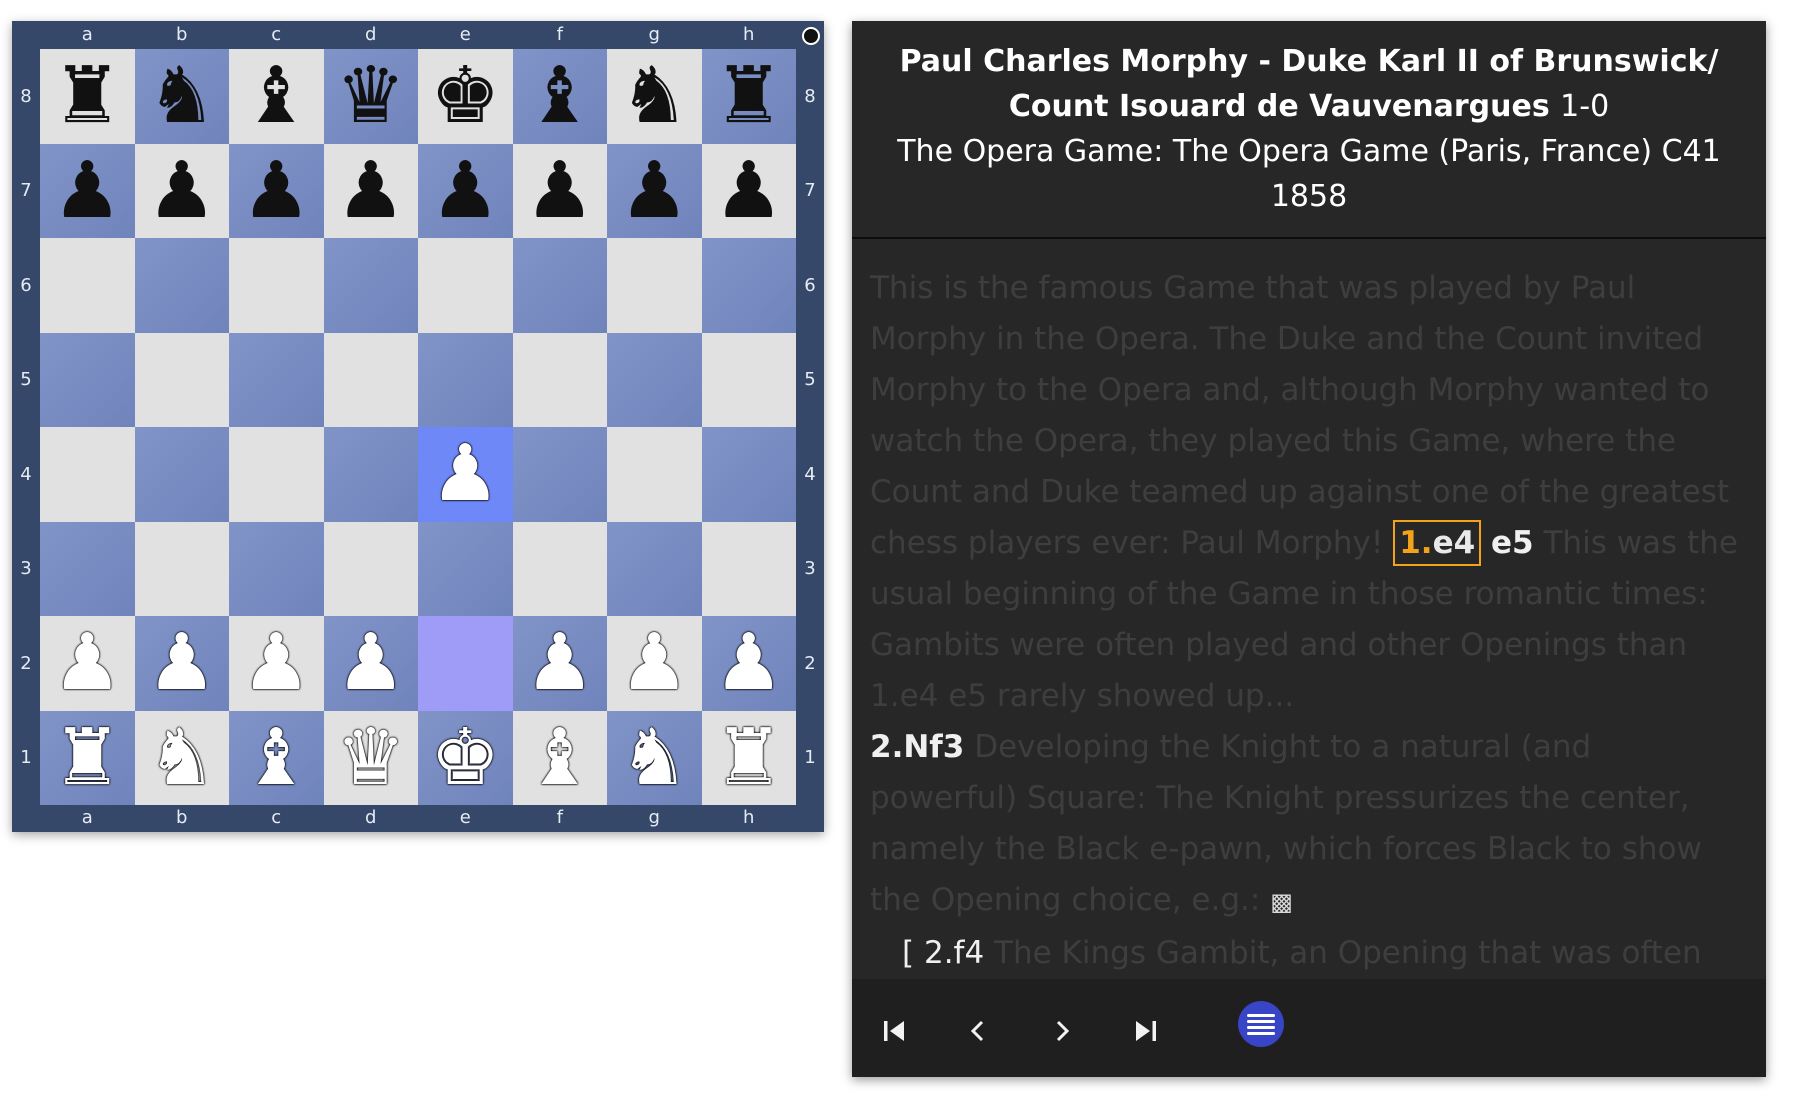  I want to click on square-a8: ♜, so click(87, 96).